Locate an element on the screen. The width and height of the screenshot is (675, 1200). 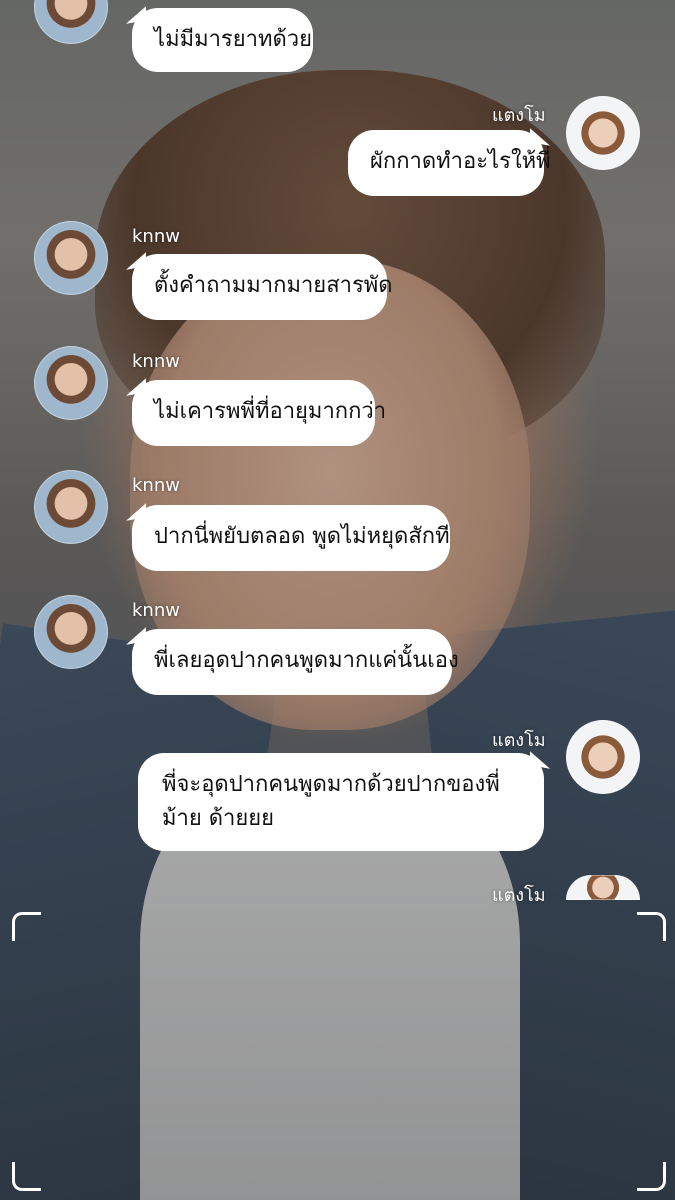
frame-corner-bottom-left-icon is located at coordinates (26, 1176).